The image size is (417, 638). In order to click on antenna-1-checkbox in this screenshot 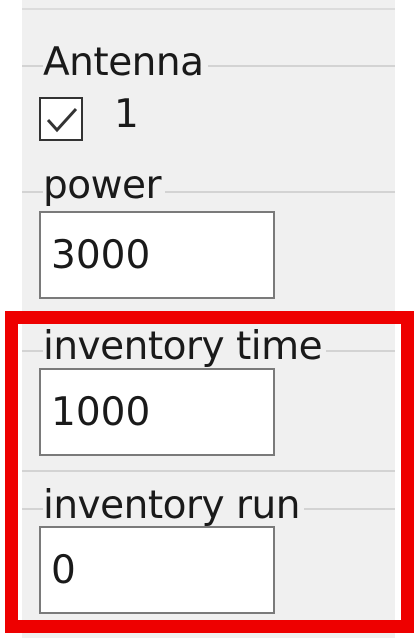, I will do `click(61, 119)`.